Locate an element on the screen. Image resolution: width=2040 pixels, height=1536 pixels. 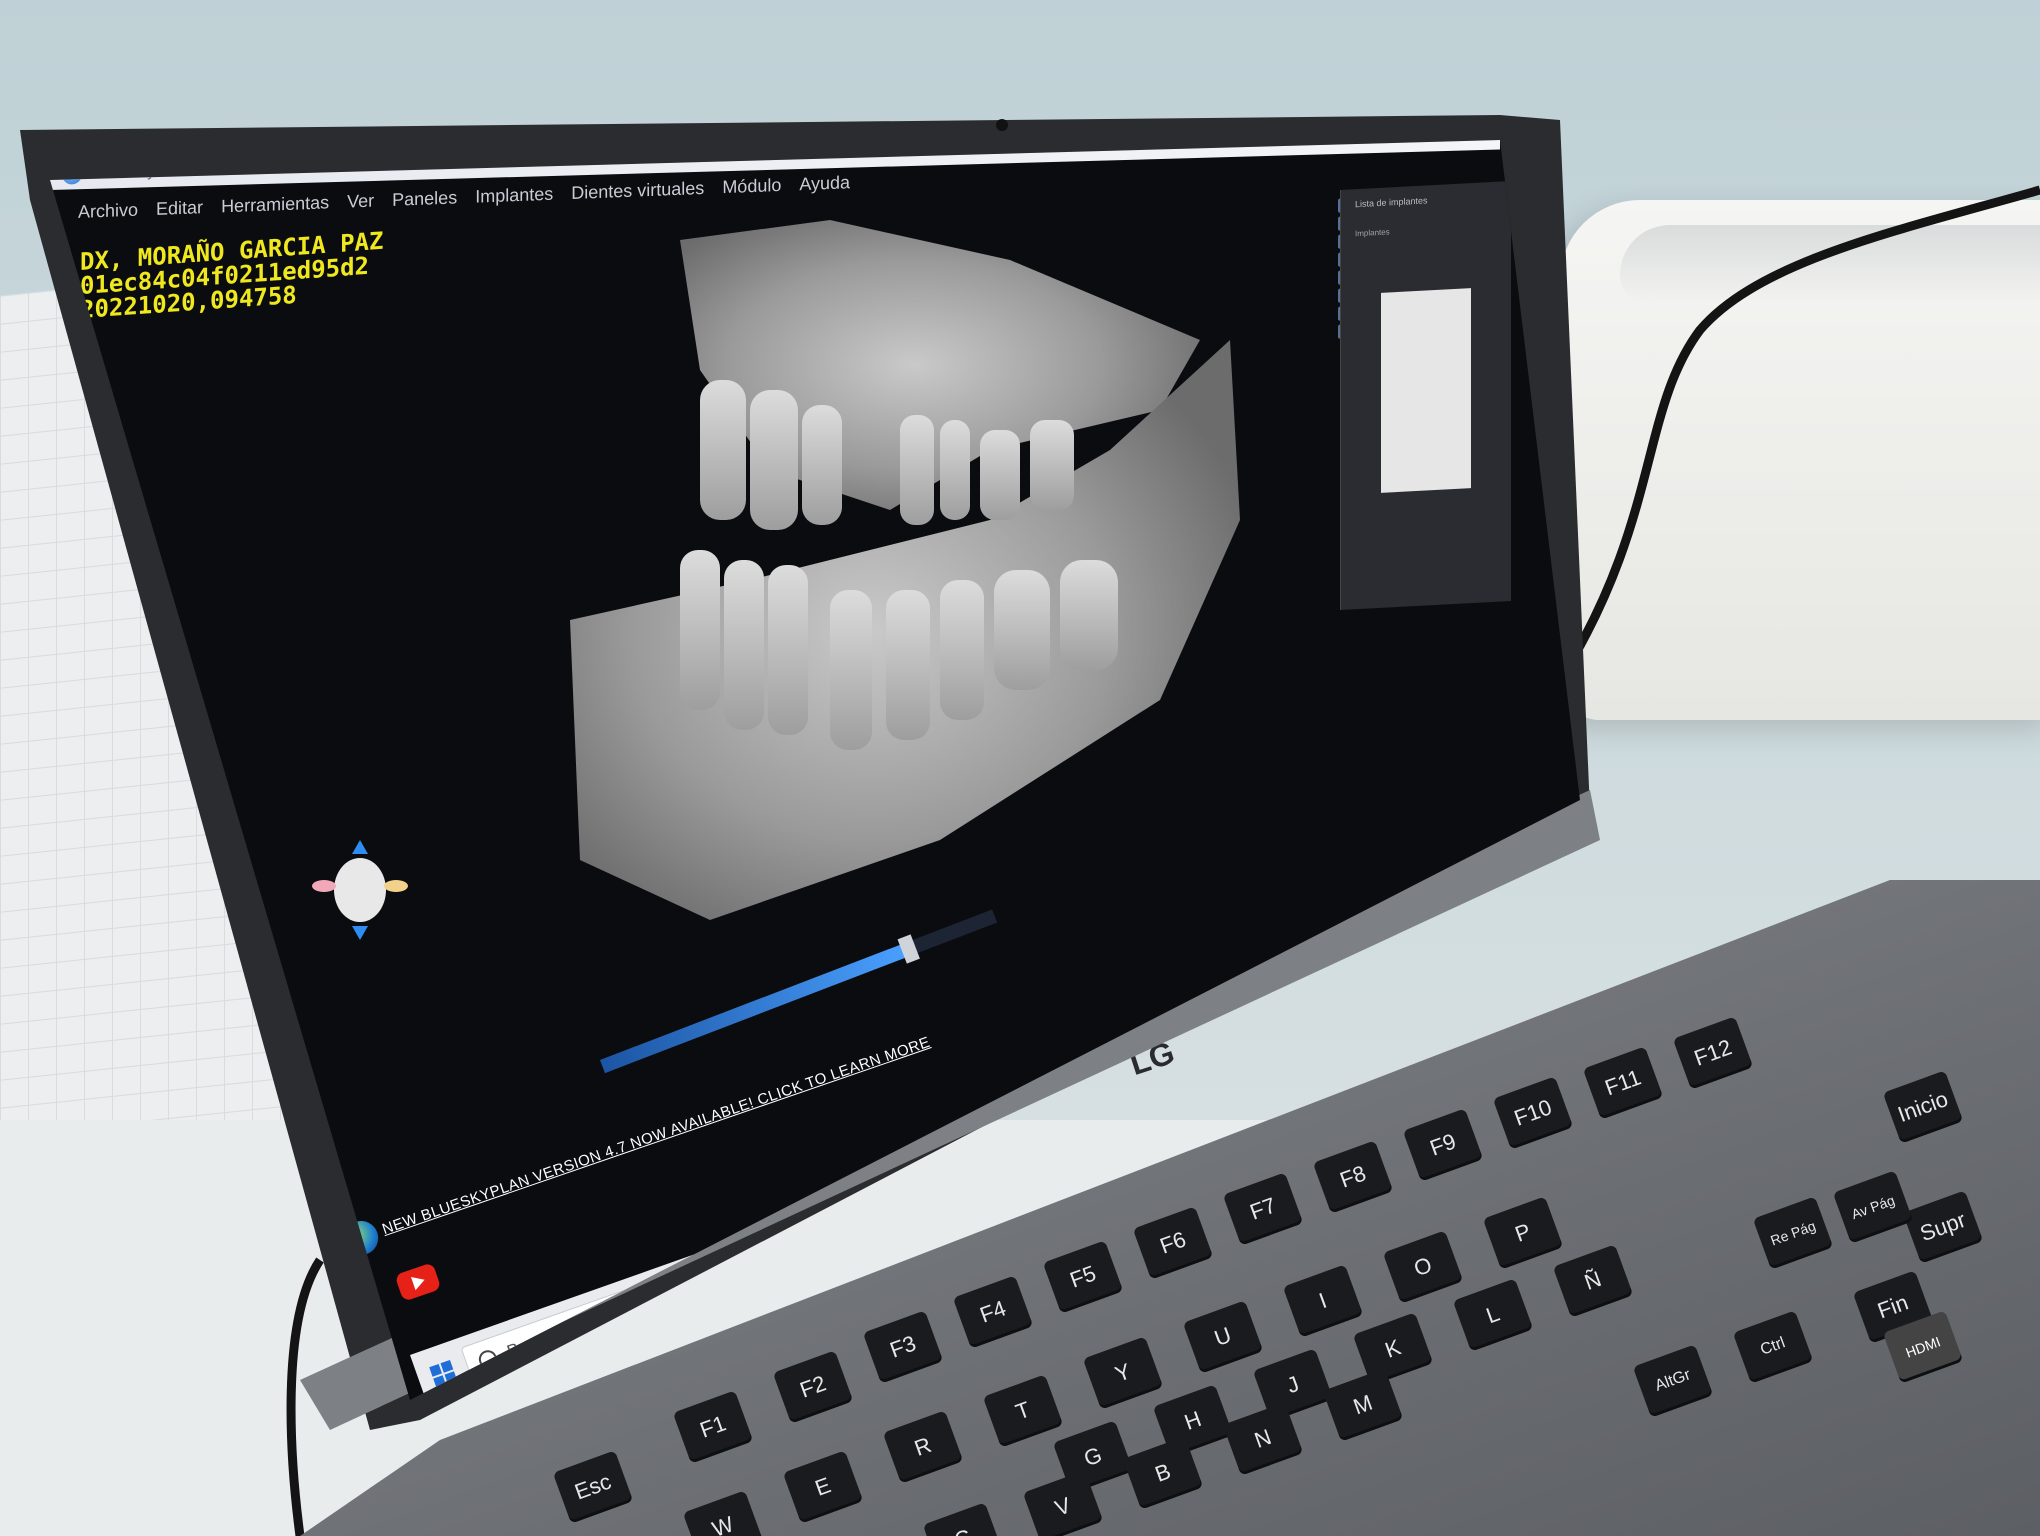
menu-ayuda: Ayuda is located at coordinates (824, 183).